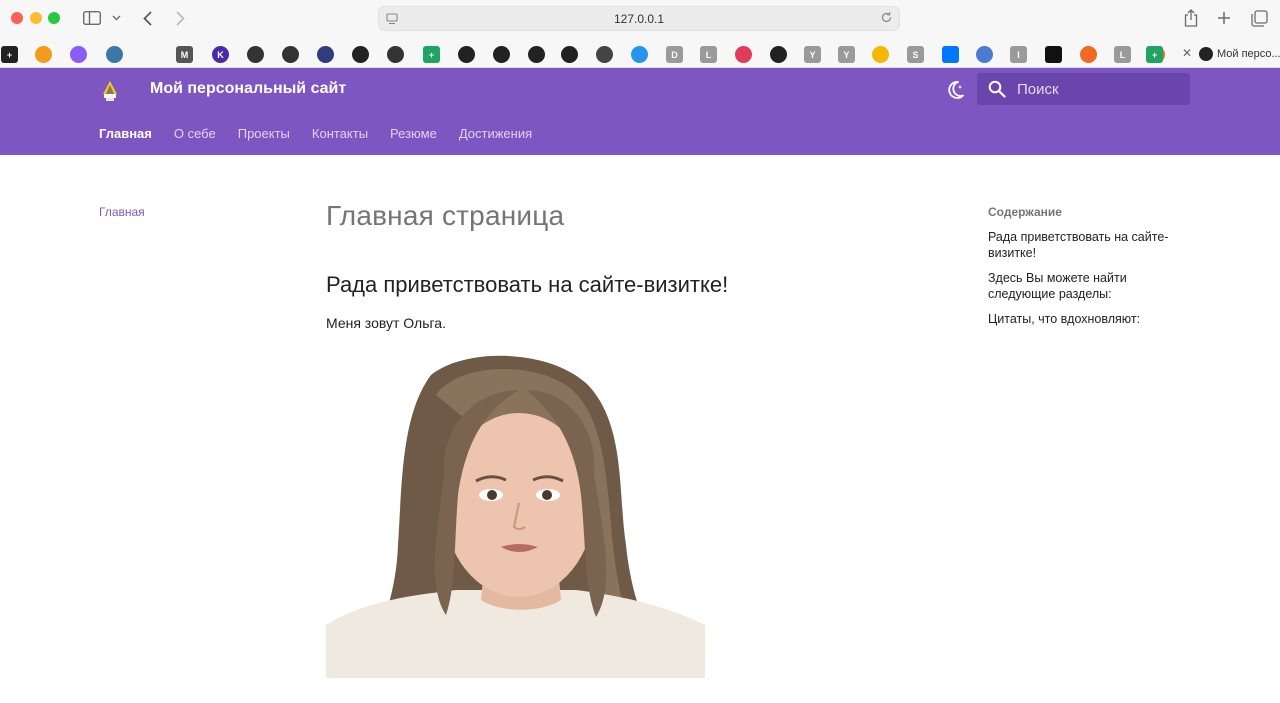  I want to click on markdown-icon: M, so click(184, 54).